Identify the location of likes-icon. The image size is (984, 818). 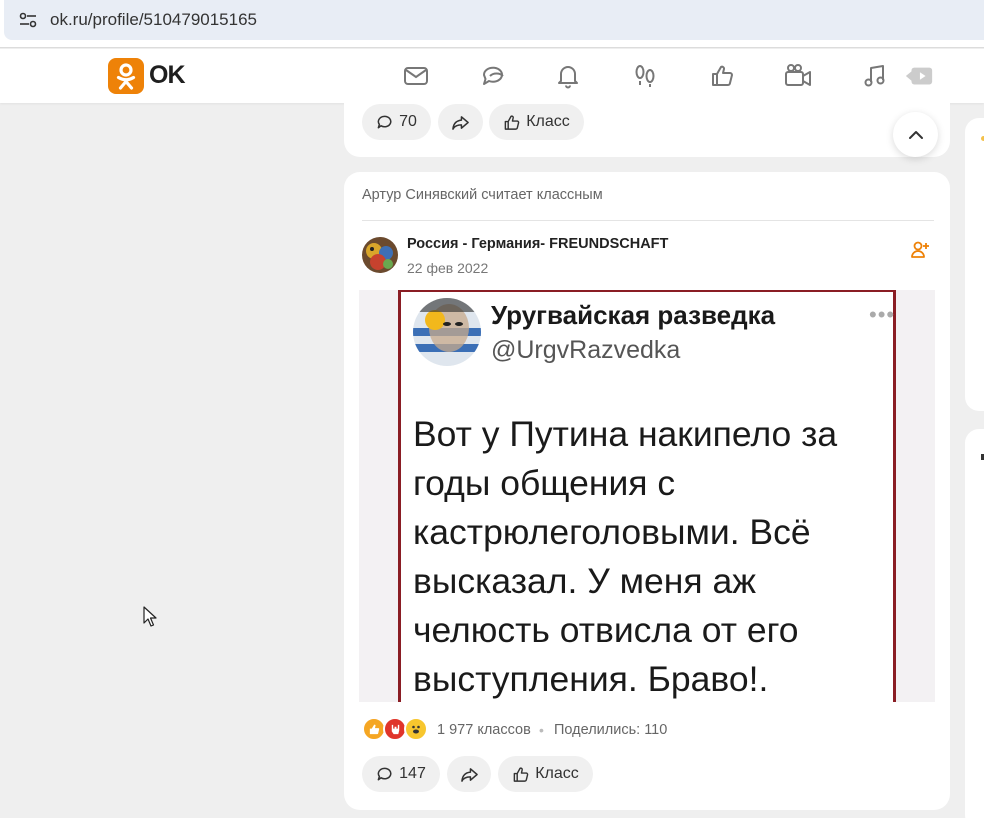
(722, 76).